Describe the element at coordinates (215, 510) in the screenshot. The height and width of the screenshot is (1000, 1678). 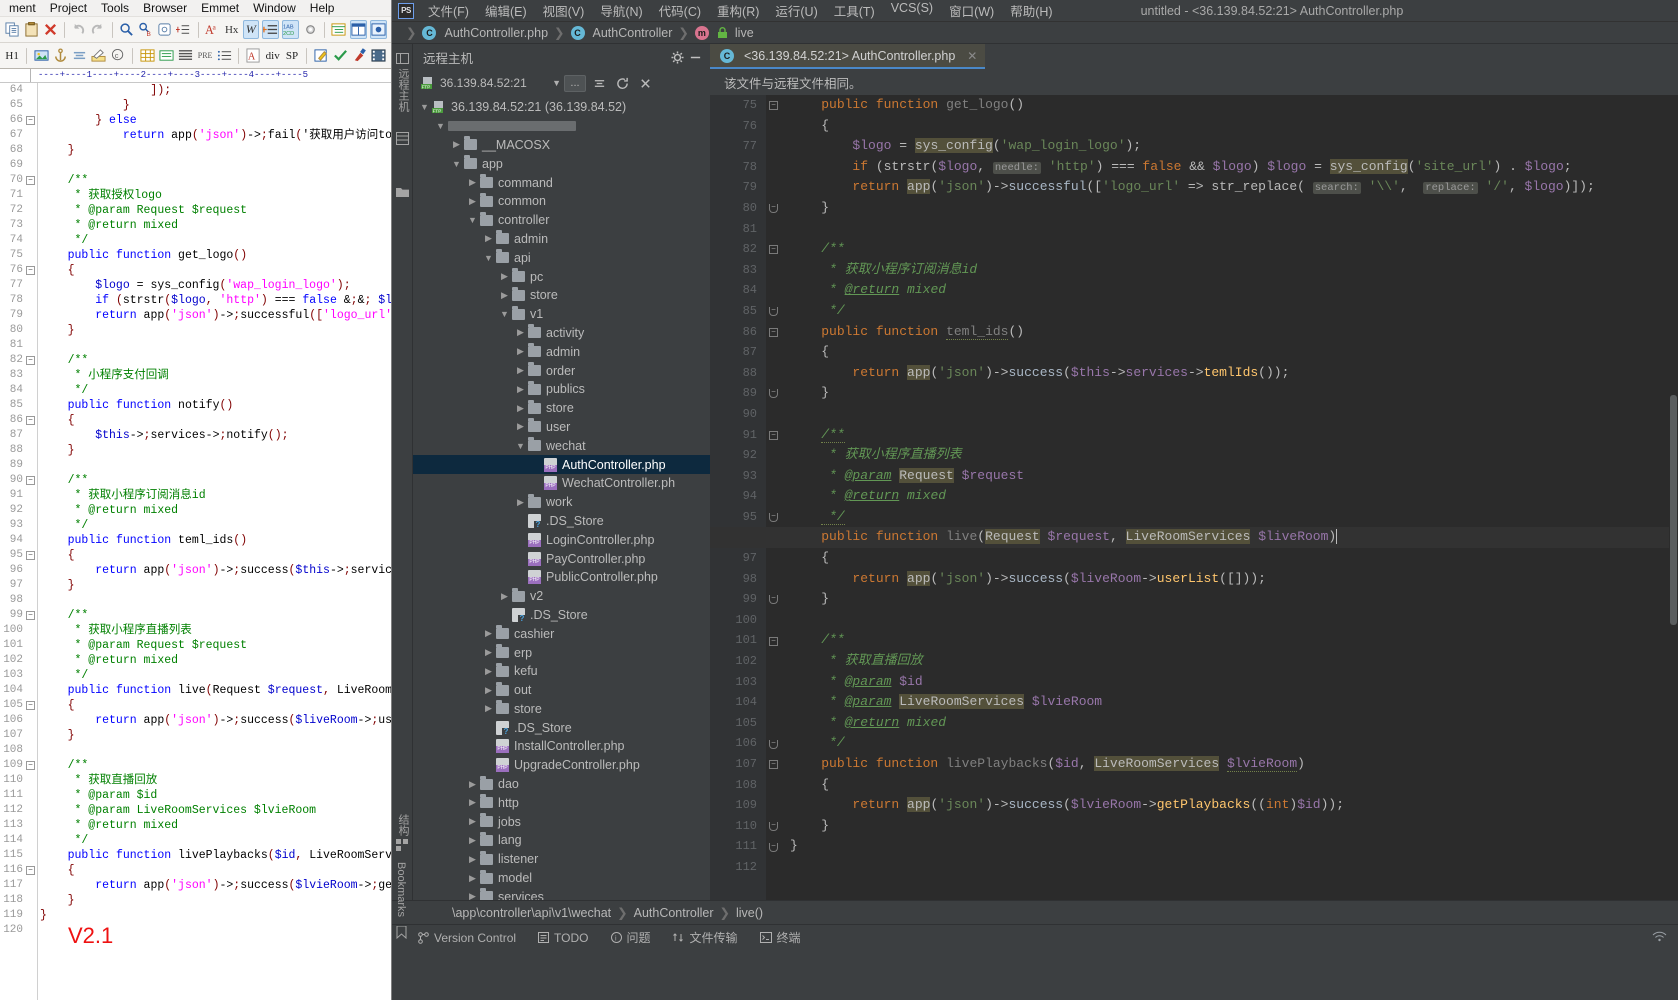
I see `dw-code-line: * @return mixed` at that location.